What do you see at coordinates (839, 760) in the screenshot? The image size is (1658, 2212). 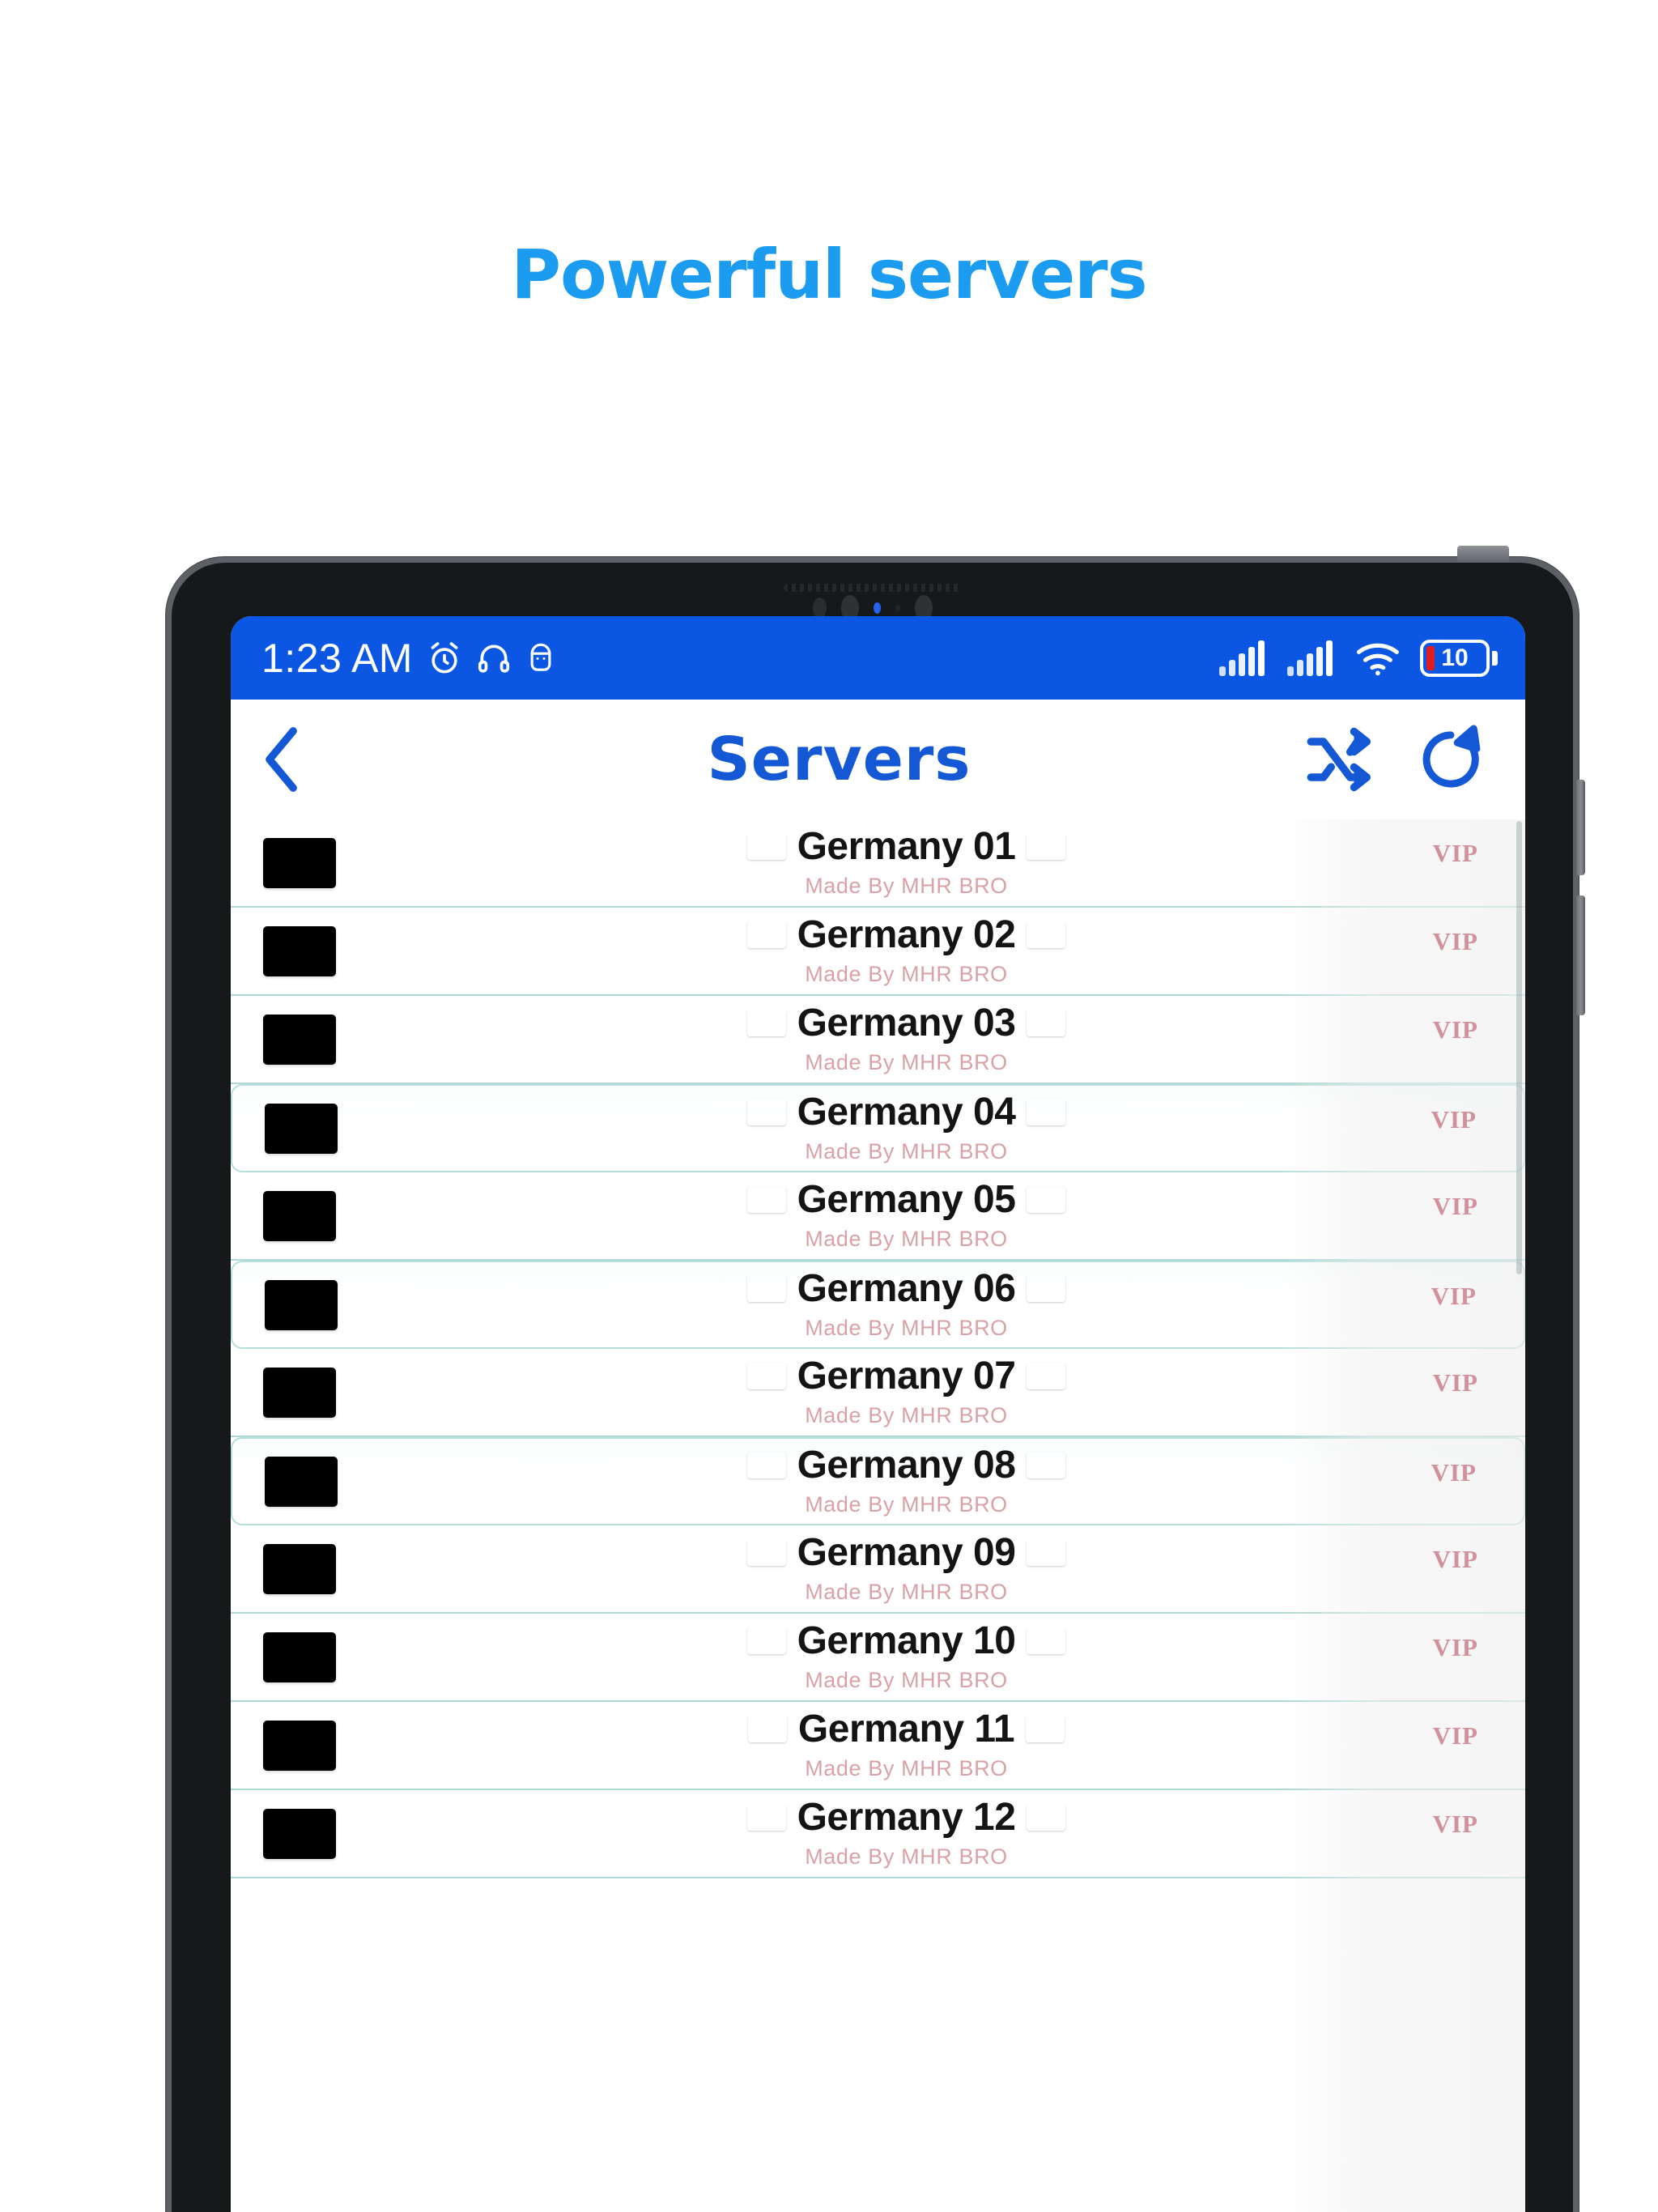 I see `app-bar-title: Servers` at bounding box center [839, 760].